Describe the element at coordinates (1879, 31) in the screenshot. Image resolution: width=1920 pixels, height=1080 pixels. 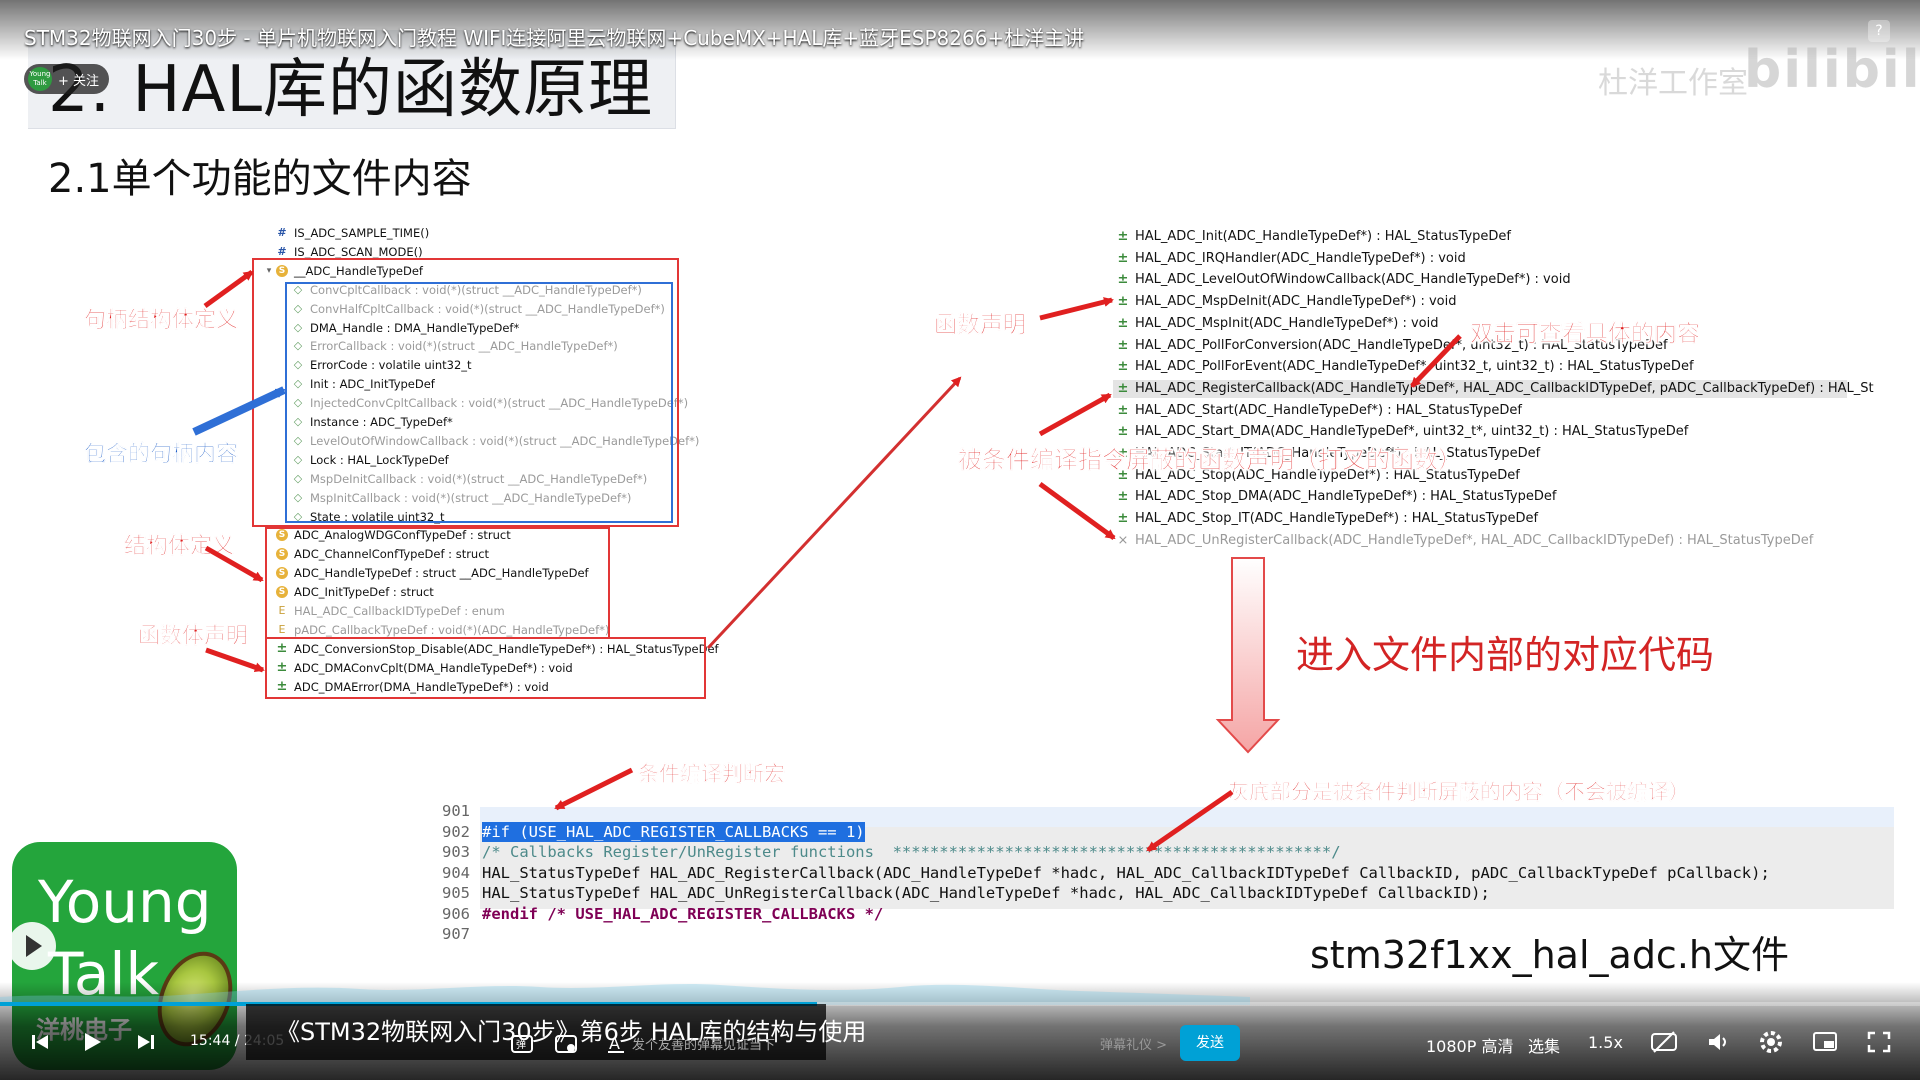
I see `help-button: ?` at that location.